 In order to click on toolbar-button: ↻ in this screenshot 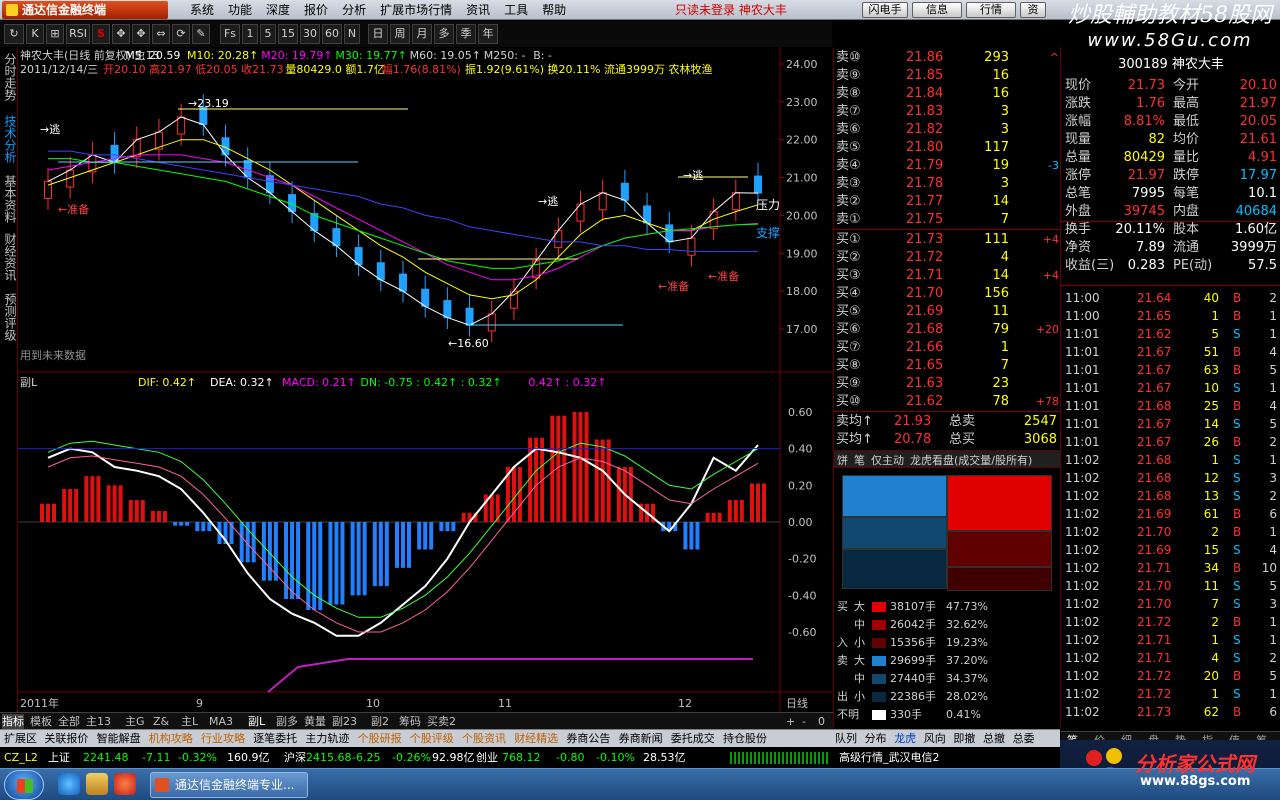, I will do `click(14, 34)`.